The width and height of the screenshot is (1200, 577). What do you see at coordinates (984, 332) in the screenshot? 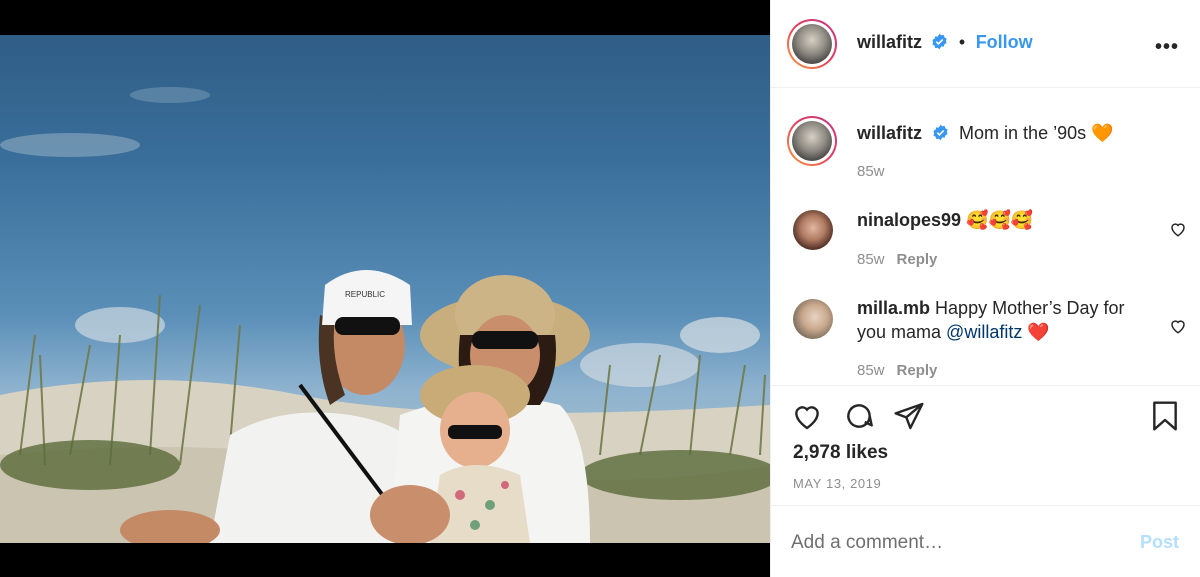
I see `mention-link: @willafitz` at bounding box center [984, 332].